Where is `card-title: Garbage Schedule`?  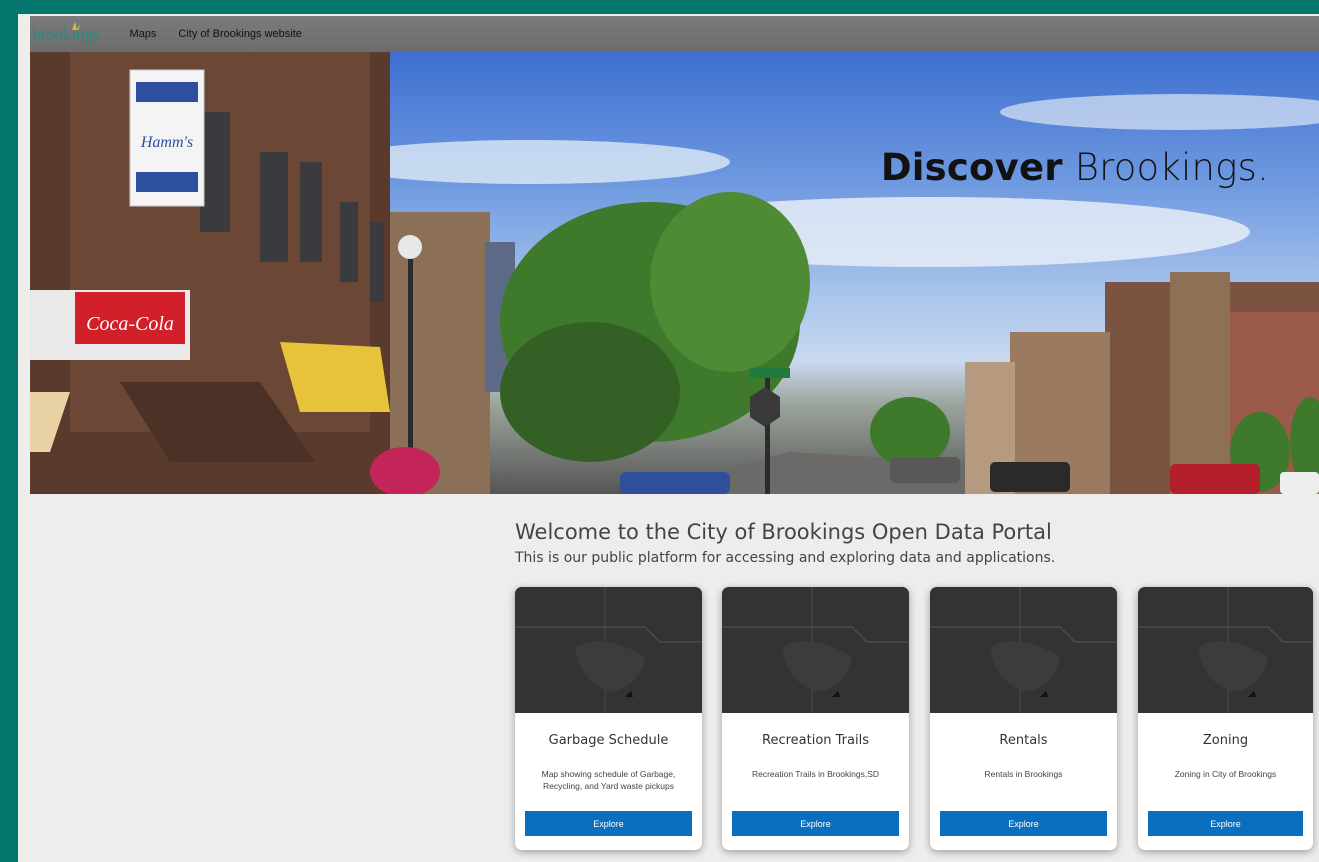
card-title: Garbage Schedule is located at coordinates (608, 740).